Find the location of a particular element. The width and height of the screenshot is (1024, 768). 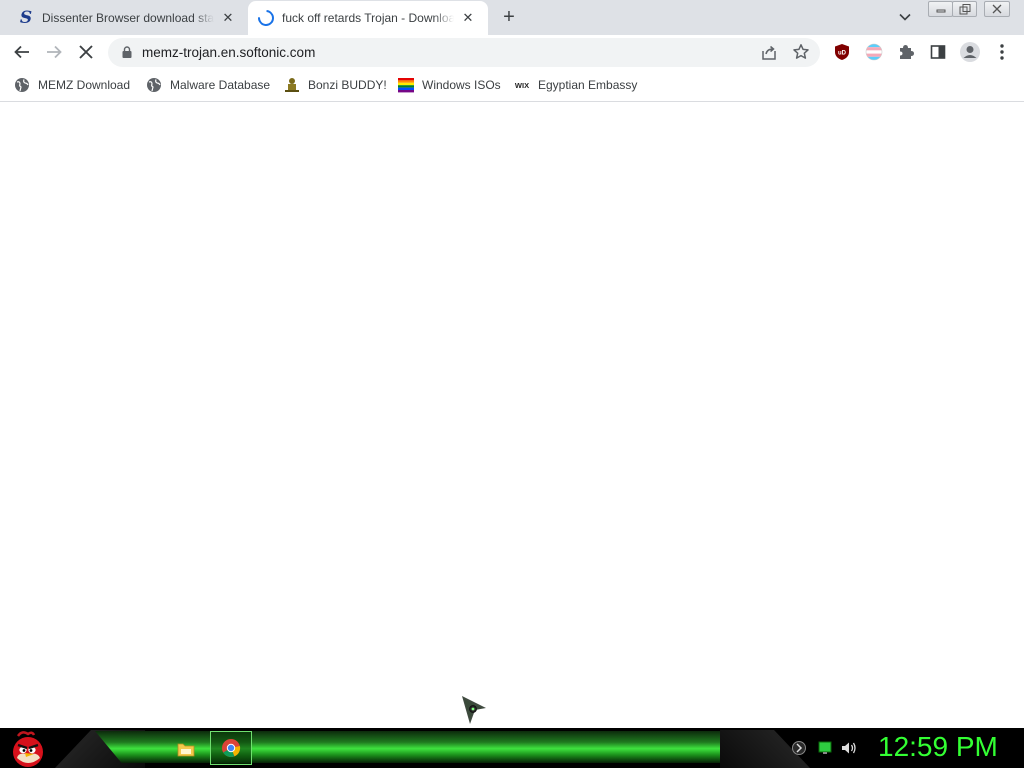

wix-icon: WIX is located at coordinates (522, 85).